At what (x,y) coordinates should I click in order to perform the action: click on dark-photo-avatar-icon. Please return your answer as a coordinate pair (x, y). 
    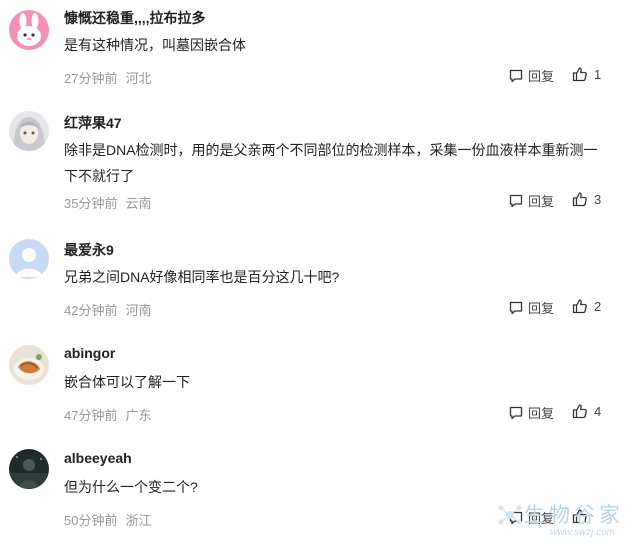
    Looking at the image, I should click on (29, 469).